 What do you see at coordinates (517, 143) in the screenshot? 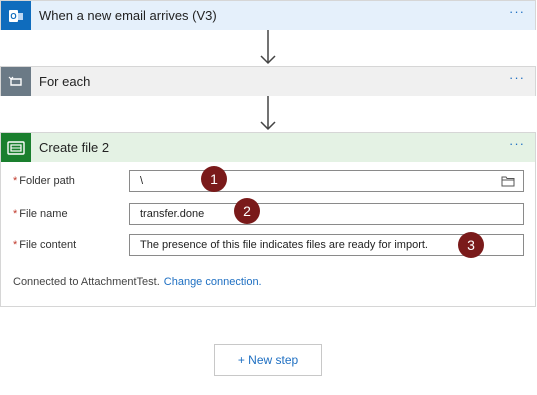
I see `create-file-menu-button: ···` at bounding box center [517, 143].